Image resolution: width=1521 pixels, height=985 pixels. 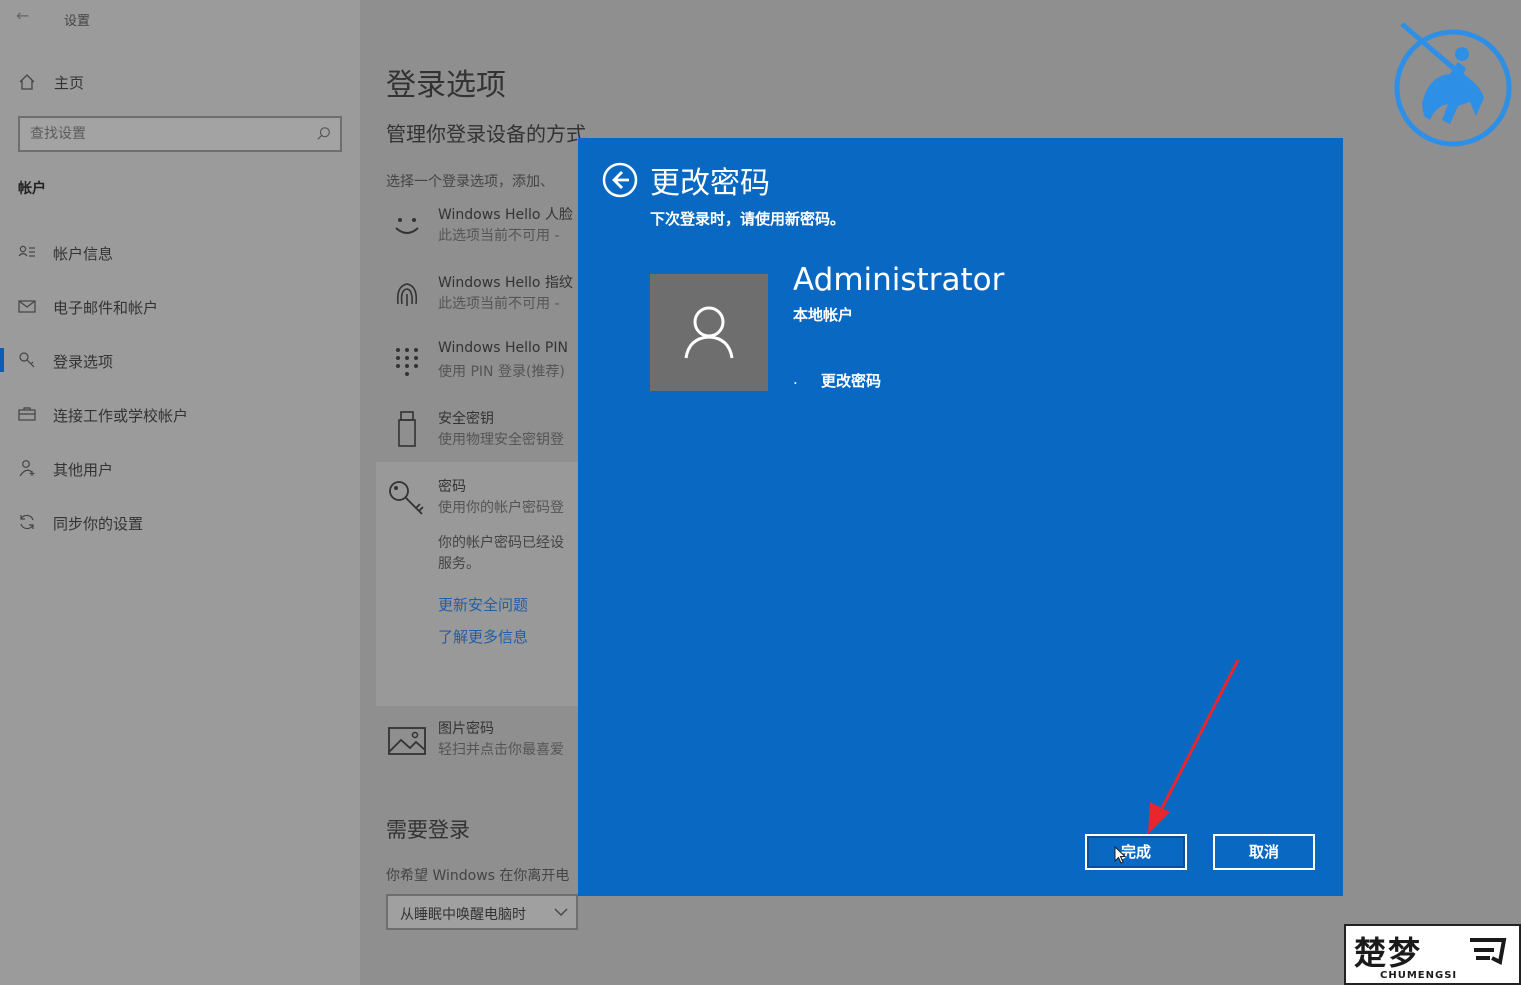 I want to click on brand-glyph-icon, so click(x=1488, y=951).